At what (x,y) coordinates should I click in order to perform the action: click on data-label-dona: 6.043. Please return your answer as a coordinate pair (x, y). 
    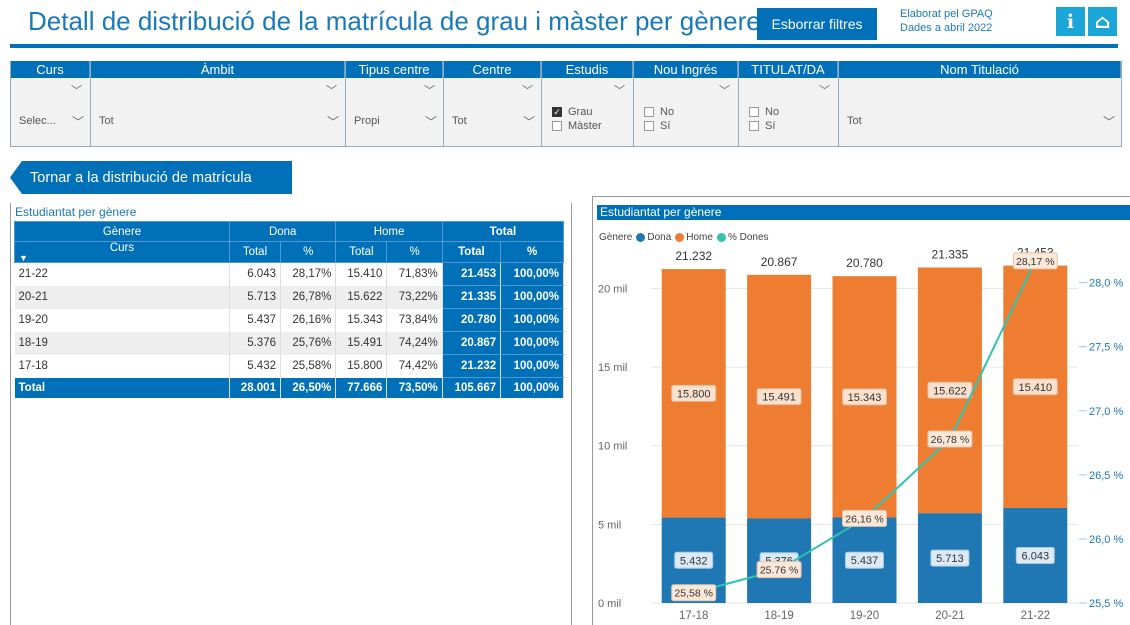
    Looking at the image, I should click on (1036, 556).